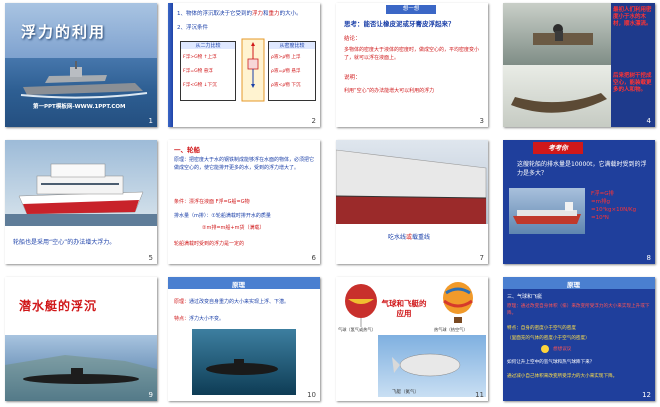 The height and width of the screenshot is (407, 660). I want to click on note: 轮船满载时受到的浮力是一定的, so click(209, 244).